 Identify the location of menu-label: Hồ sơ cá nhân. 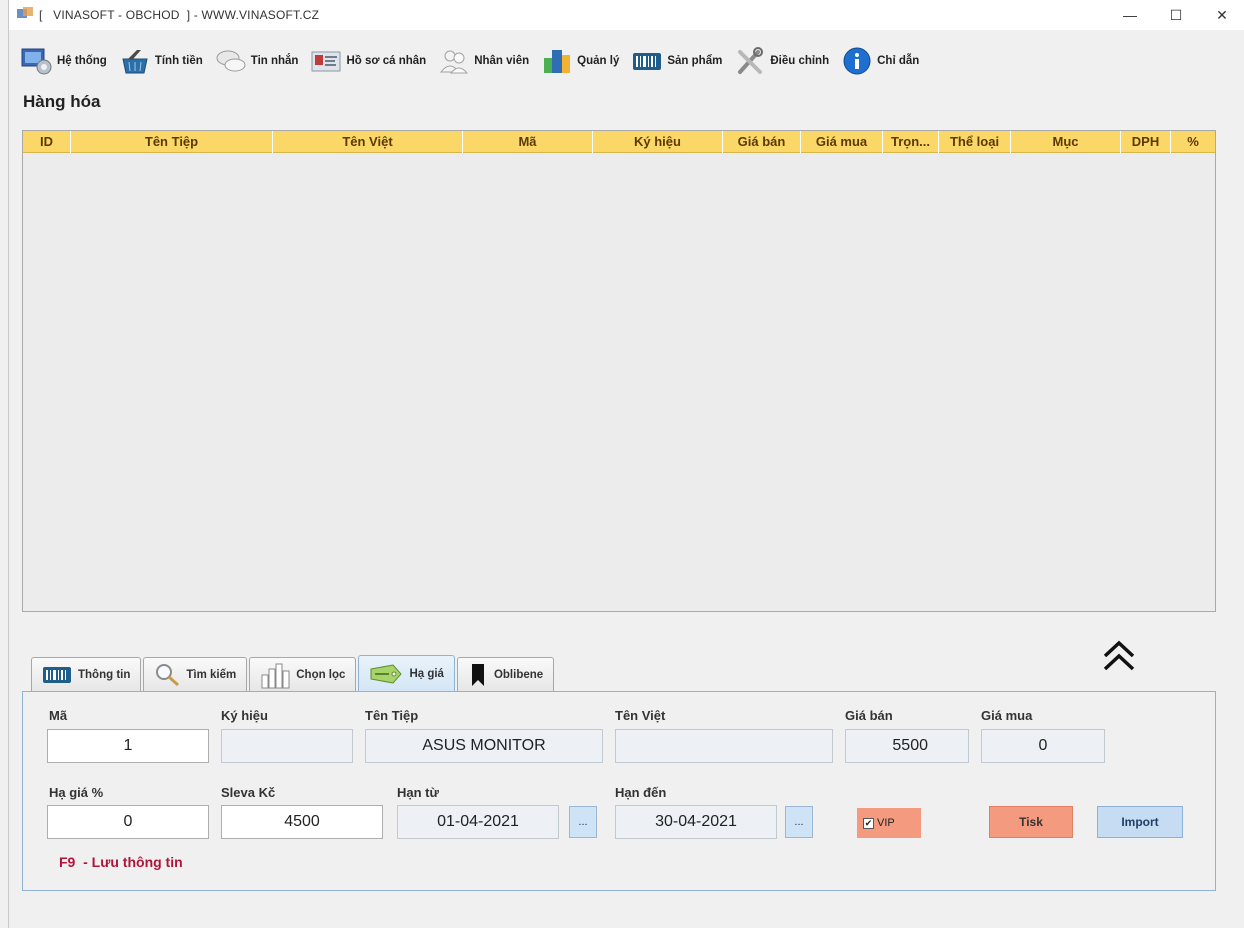
(386, 61).